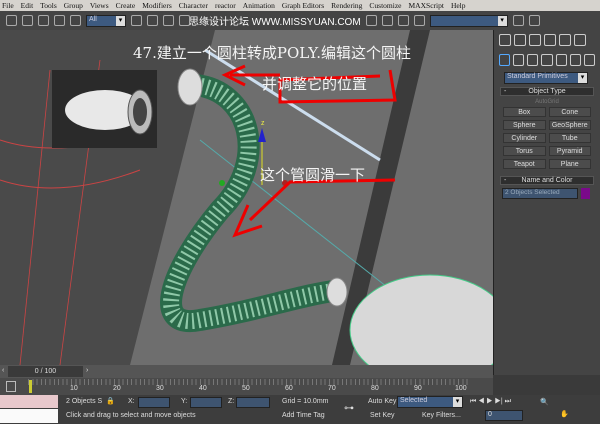 The width and height of the screenshot is (600, 424). I want to click on maxscript-listener-pink, so click(29, 401).